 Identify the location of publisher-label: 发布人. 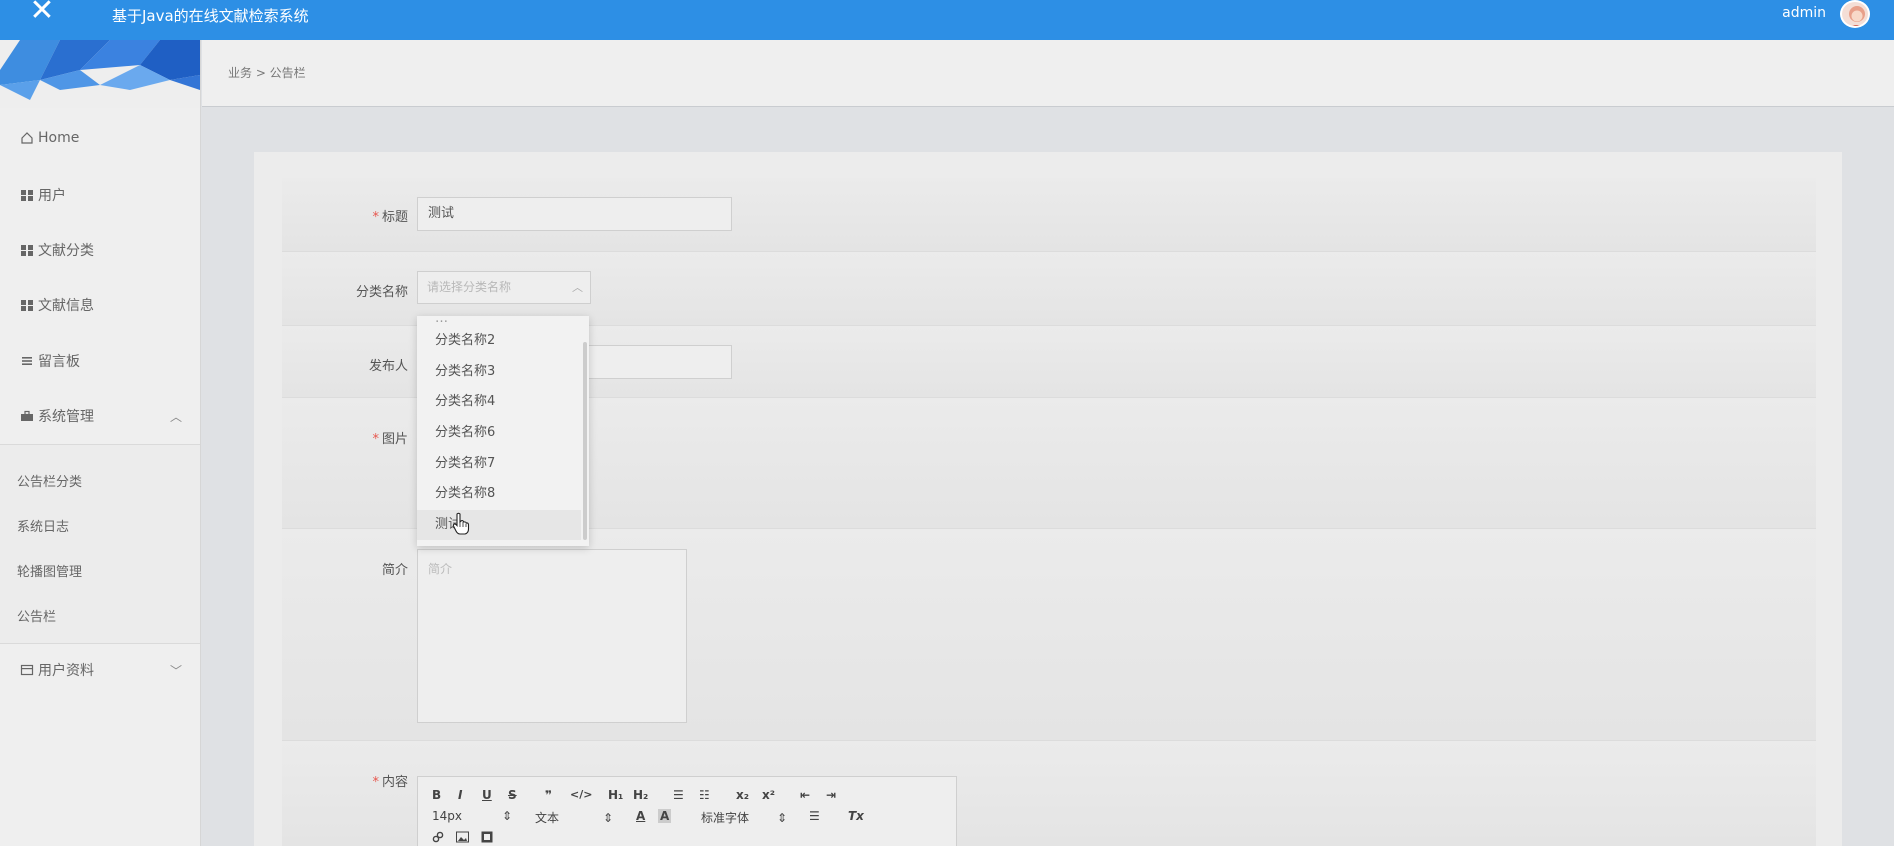
(388, 366).